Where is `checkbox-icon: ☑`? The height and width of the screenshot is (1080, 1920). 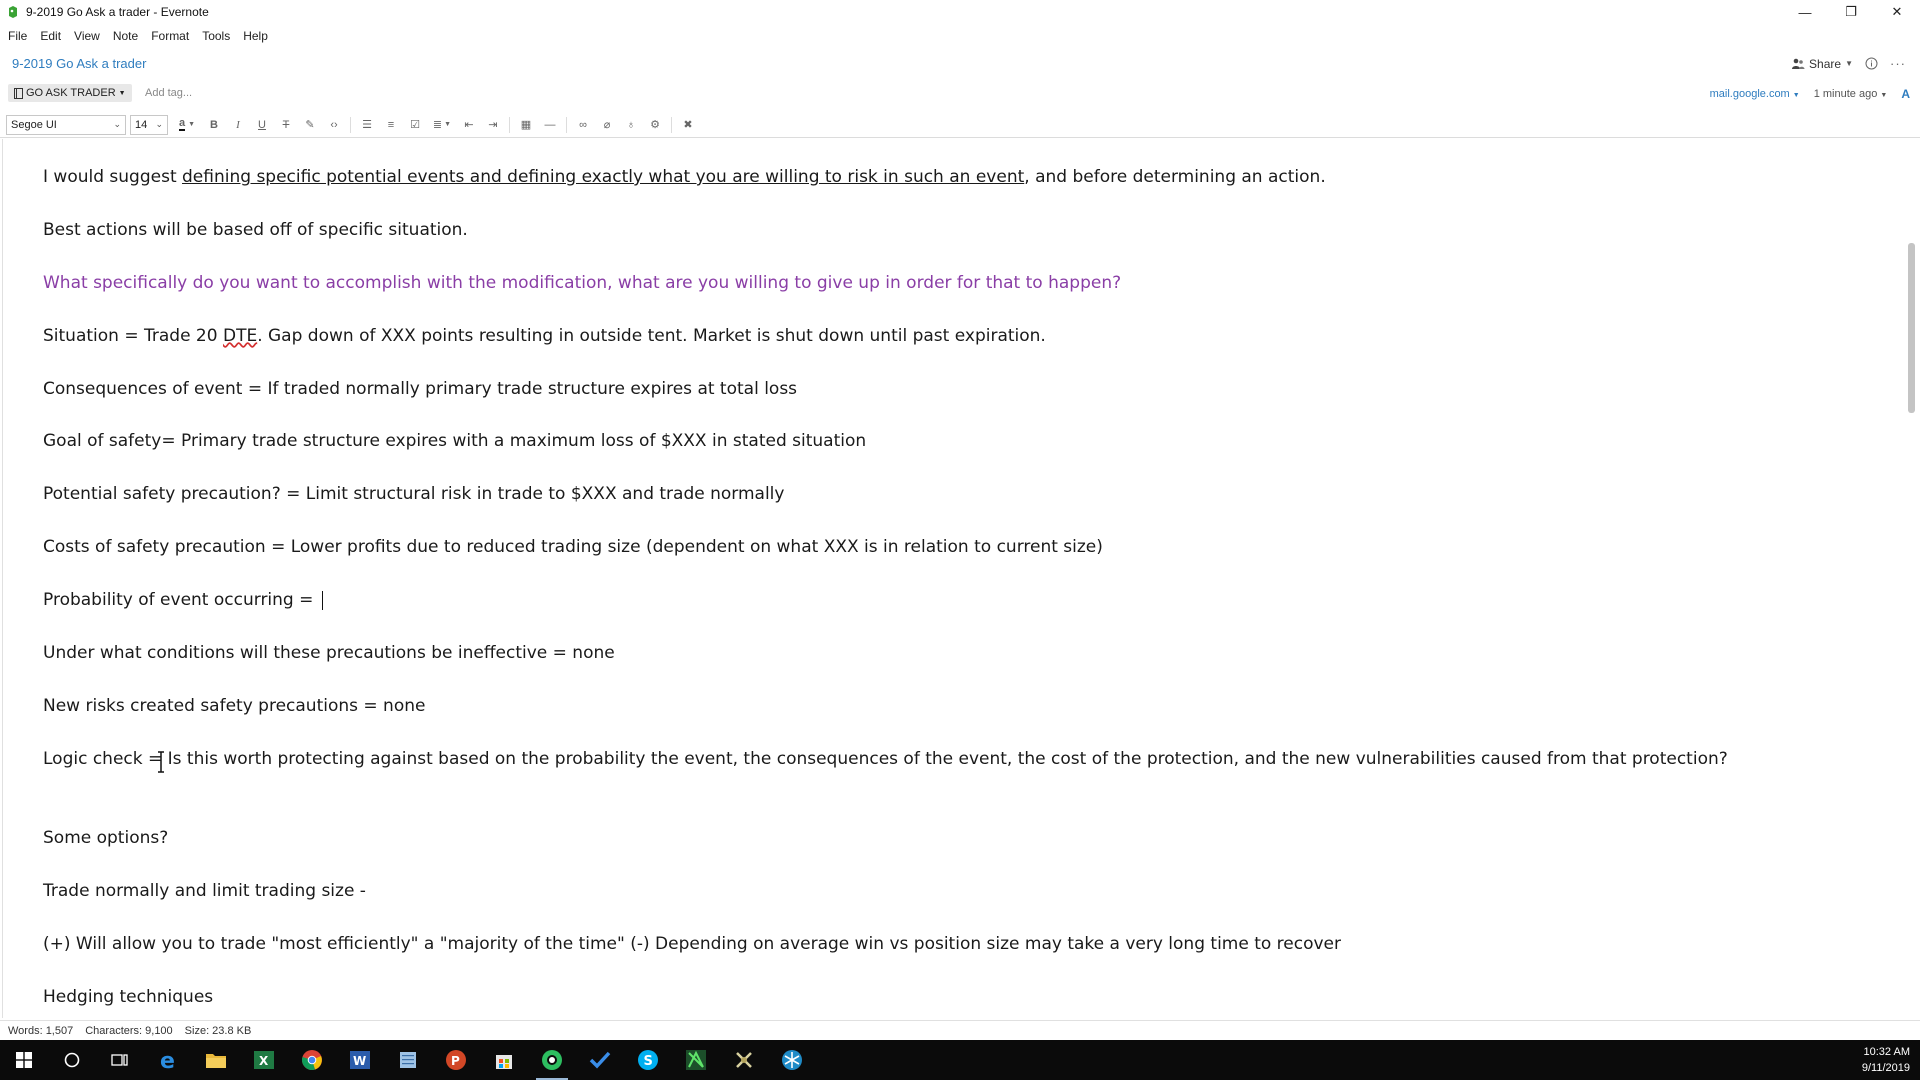 checkbox-icon: ☑ is located at coordinates (415, 125).